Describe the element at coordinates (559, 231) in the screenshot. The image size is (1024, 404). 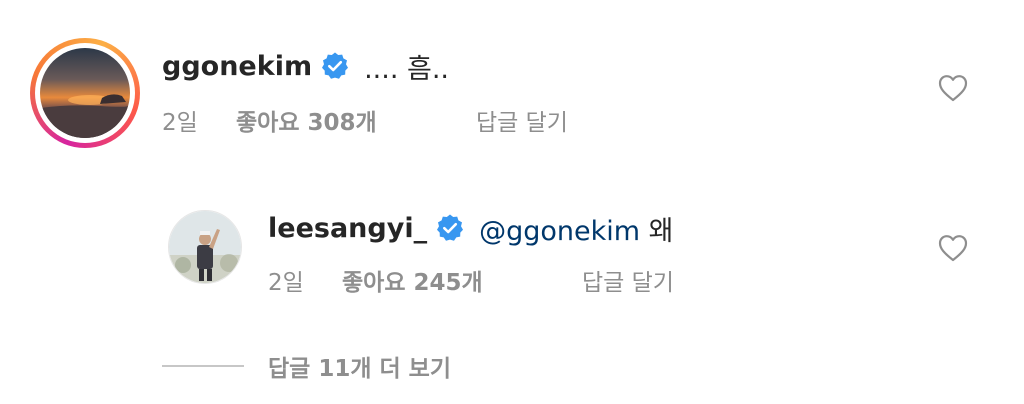
I see `mention-link: @ggonekim` at that location.